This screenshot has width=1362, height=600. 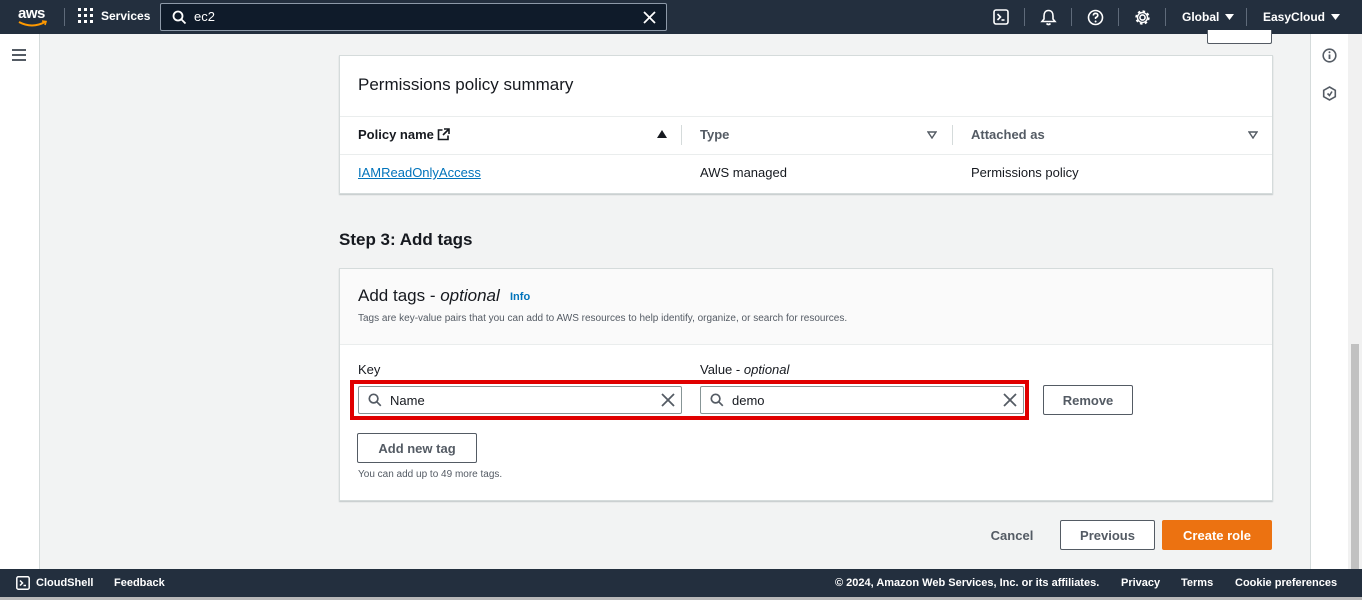 I want to click on search-input, so click(x=409, y=16).